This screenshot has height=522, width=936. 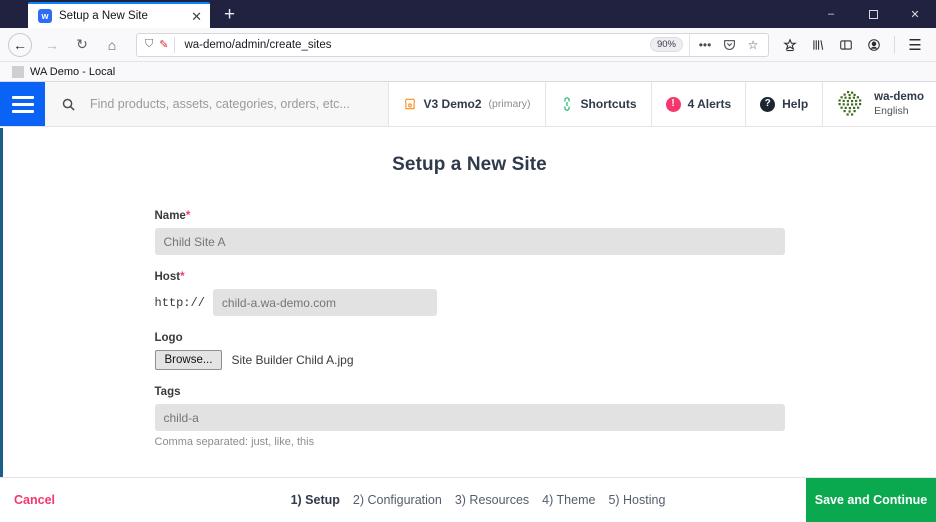 I want to click on forward-icon: →, so click(x=52, y=45).